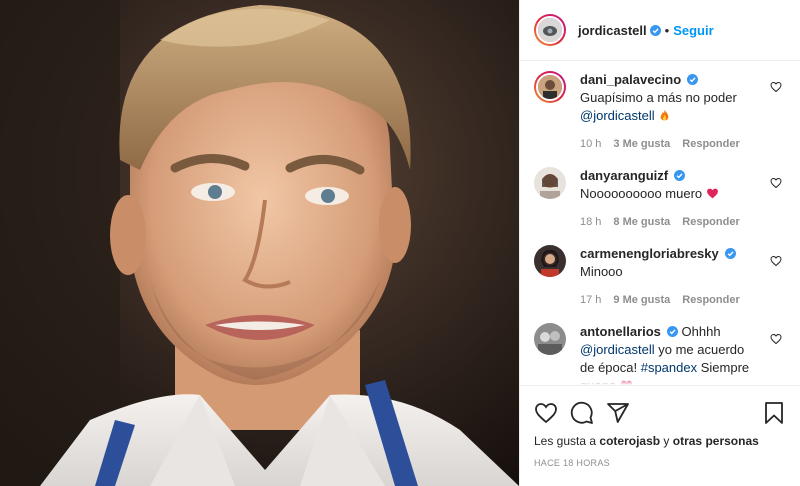  I want to click on share-icon, so click(618, 413).